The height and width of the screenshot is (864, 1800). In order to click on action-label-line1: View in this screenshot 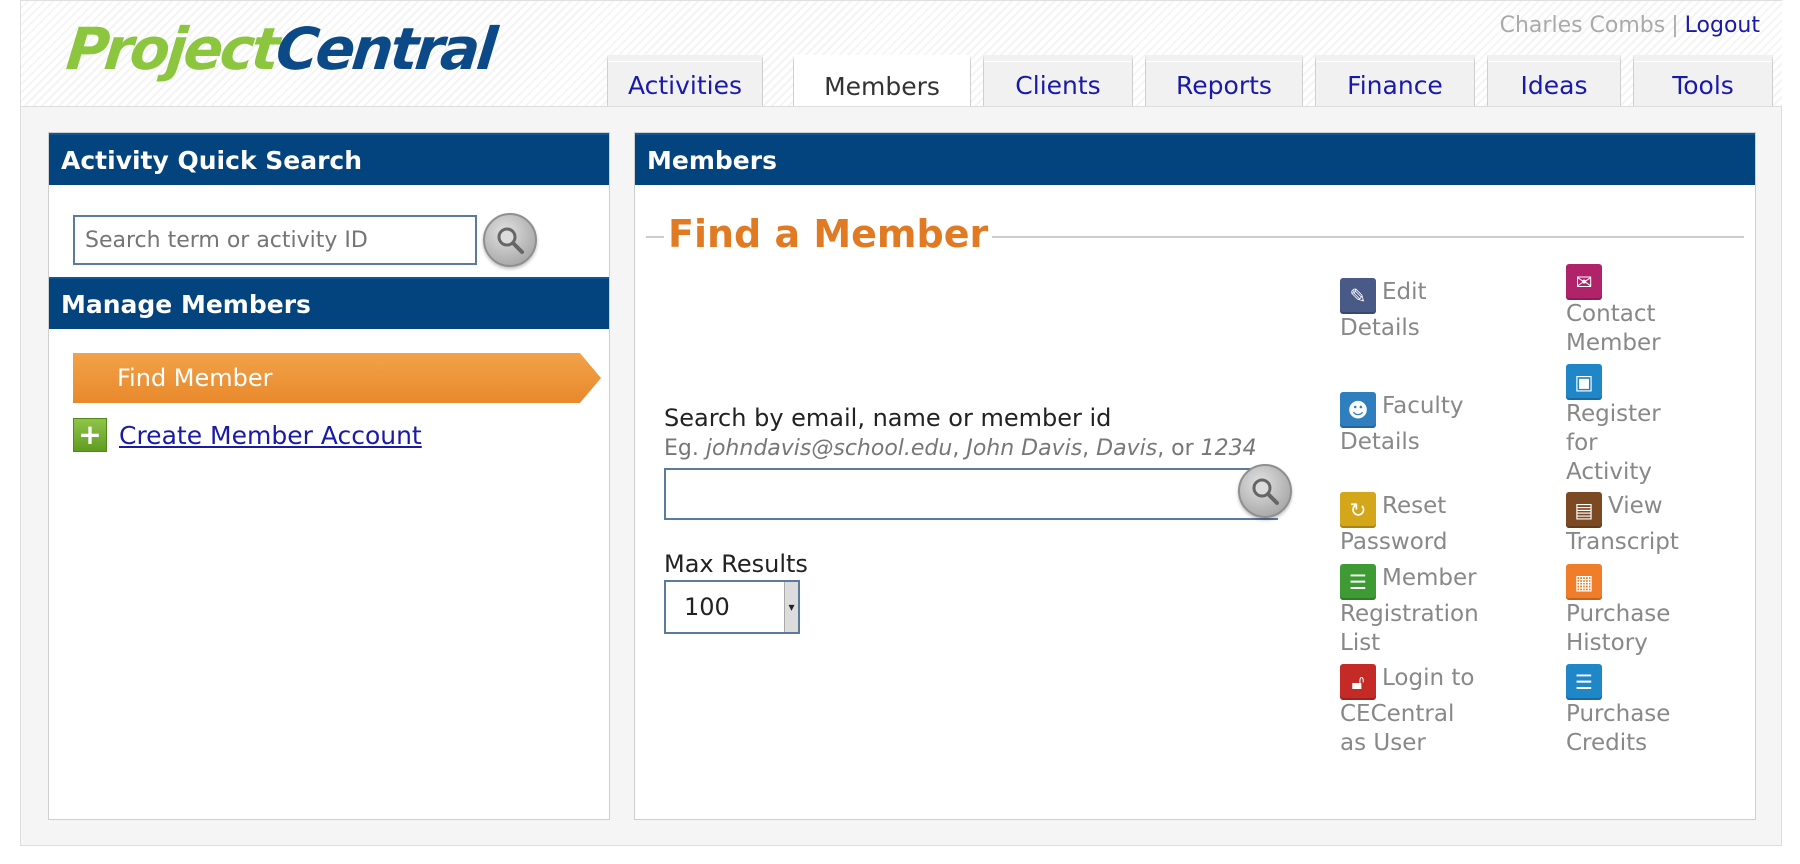, I will do `click(1635, 506)`.